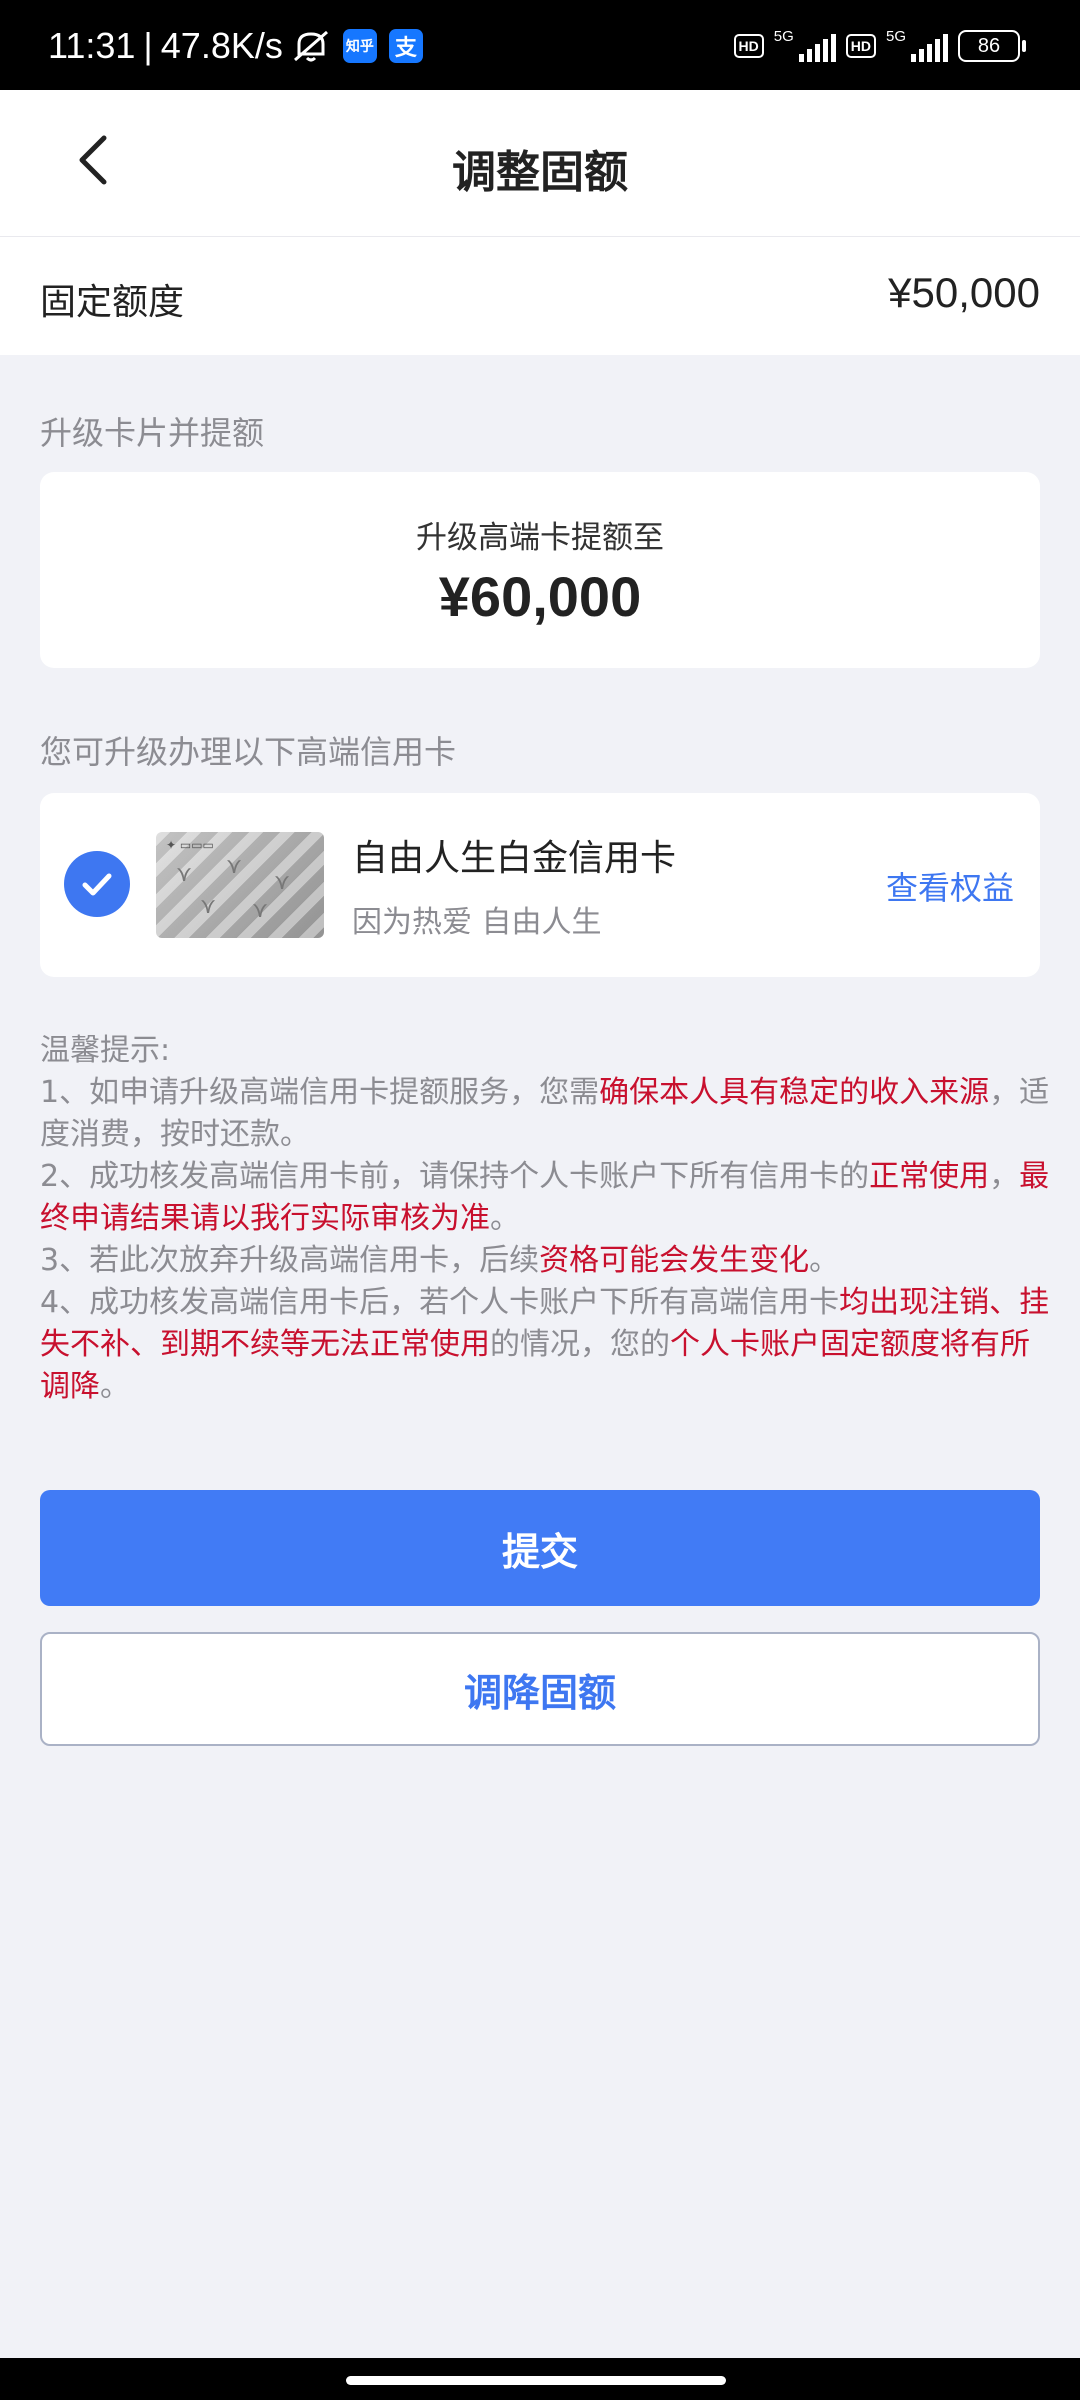  I want to click on credit-card-option: ✦ ▭▭▭ ⋎ ⋎ ⋎ ⋎ ⋎ 自由人生白金信用卡 因为热爱 自由人生 查看权益, so click(540, 885).